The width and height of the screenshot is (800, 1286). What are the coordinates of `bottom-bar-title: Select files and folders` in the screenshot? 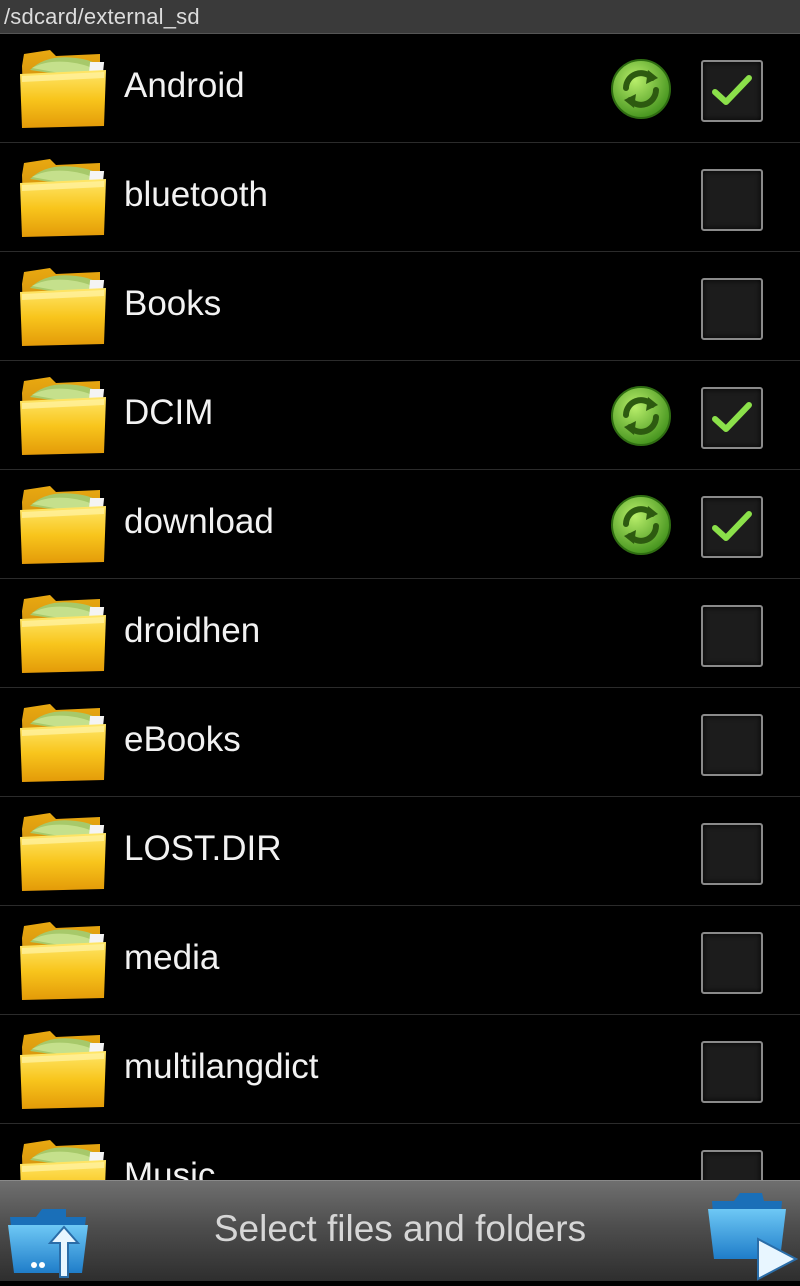 It's located at (400, 1228).